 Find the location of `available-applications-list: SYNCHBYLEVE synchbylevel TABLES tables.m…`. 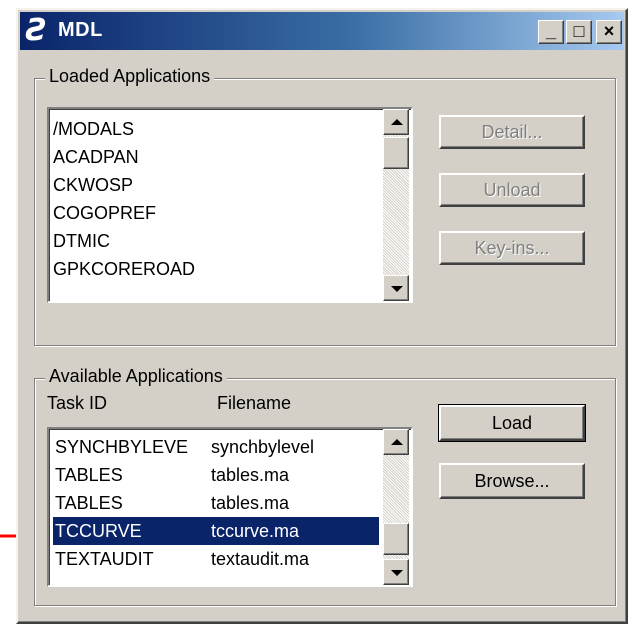

available-applications-list: SYNCHBYLEVE synchbylevel TABLES tables.m… is located at coordinates (230, 507).